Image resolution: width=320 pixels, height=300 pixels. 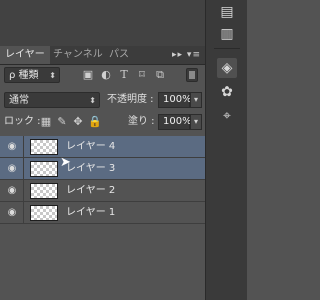 What do you see at coordinates (160, 75) in the screenshot?
I see `smart-object-filter-icon: ⧉` at bounding box center [160, 75].